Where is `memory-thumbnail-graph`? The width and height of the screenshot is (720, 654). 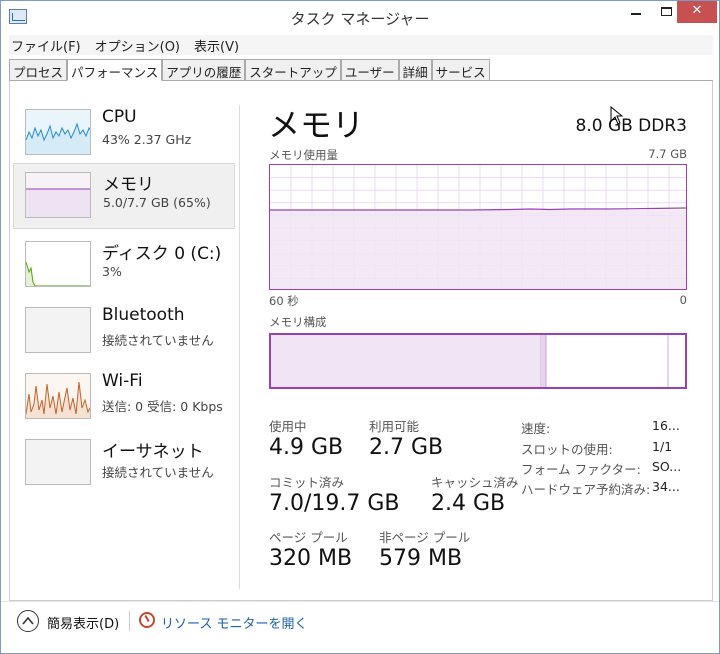 memory-thumbnail-graph is located at coordinates (58, 195).